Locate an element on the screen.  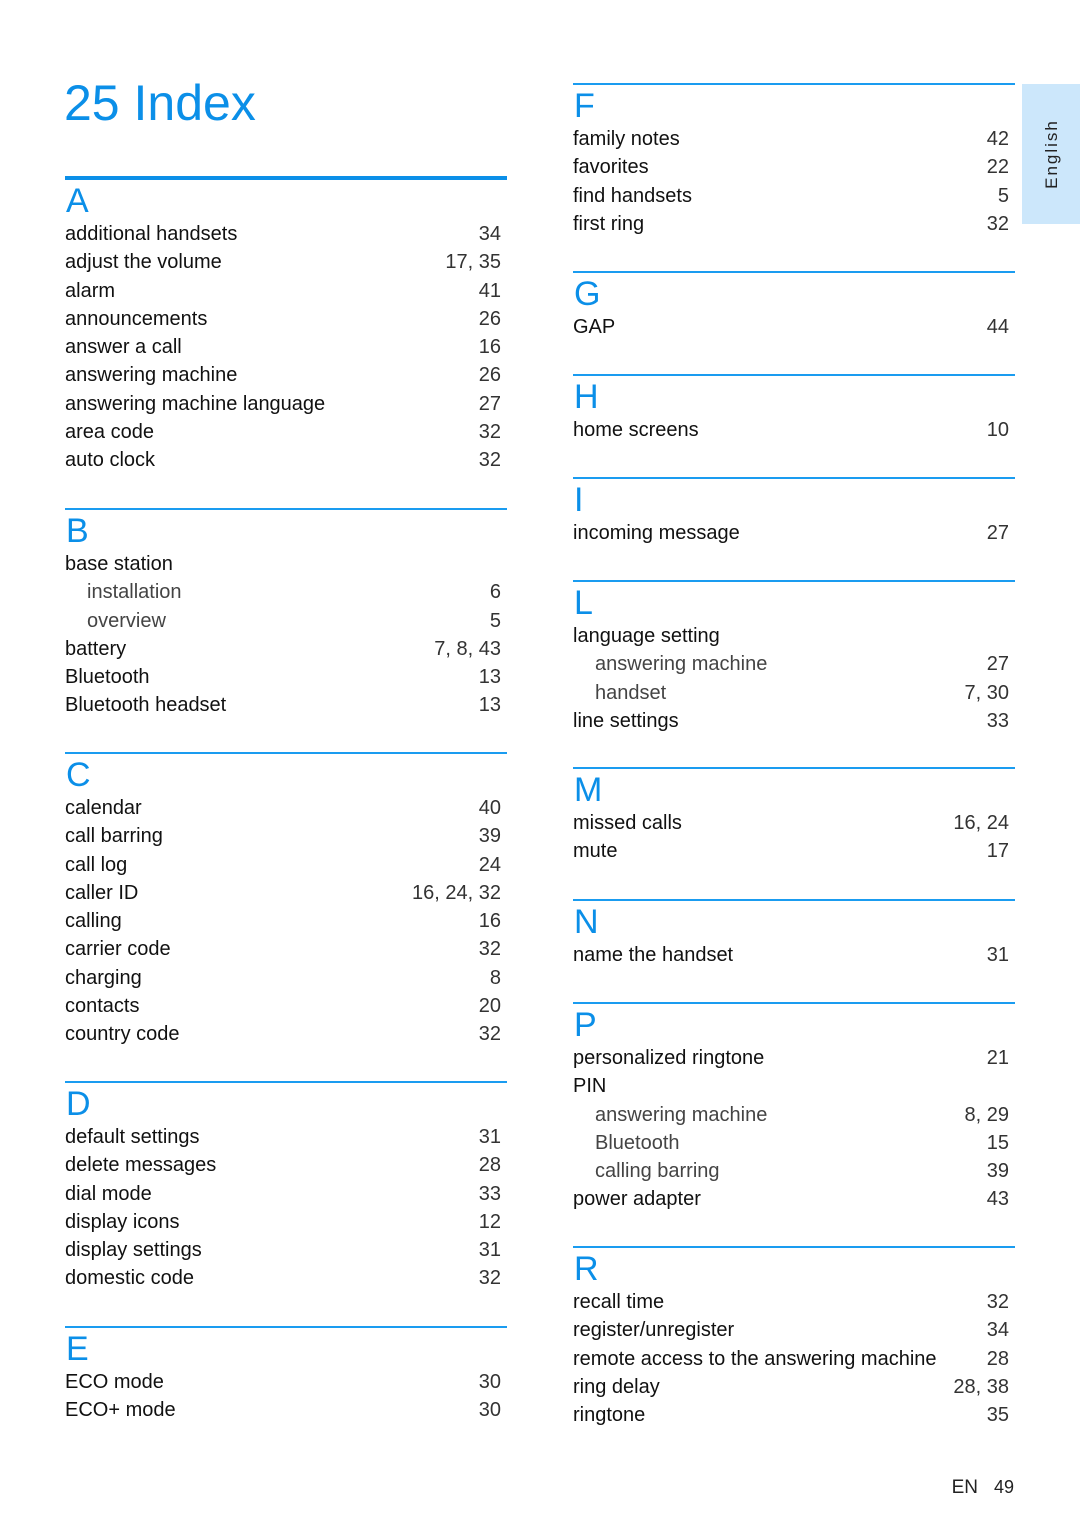
index-entry: calendar 40 is located at coordinates (286, 808).